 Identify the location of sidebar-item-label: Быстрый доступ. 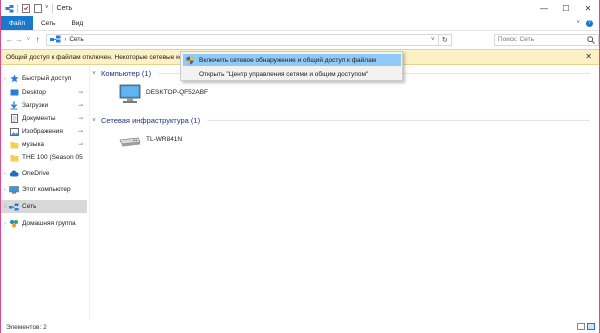
(47, 78).